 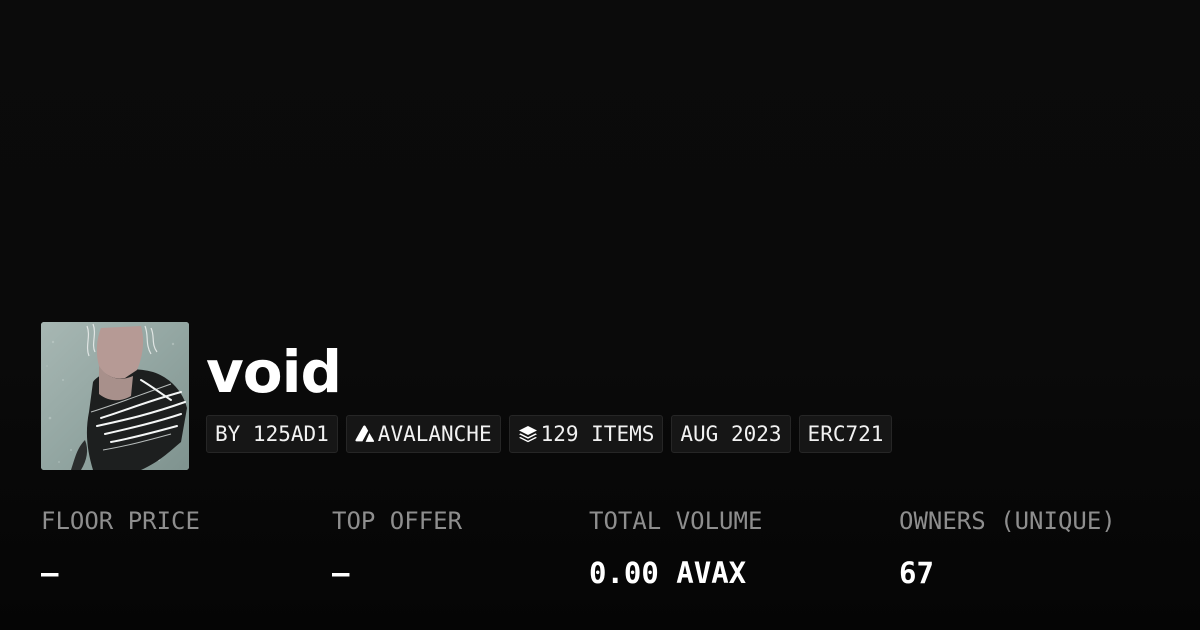 What do you see at coordinates (668, 573) in the screenshot?
I see `total-volume-value: 0.00 AVAX` at bounding box center [668, 573].